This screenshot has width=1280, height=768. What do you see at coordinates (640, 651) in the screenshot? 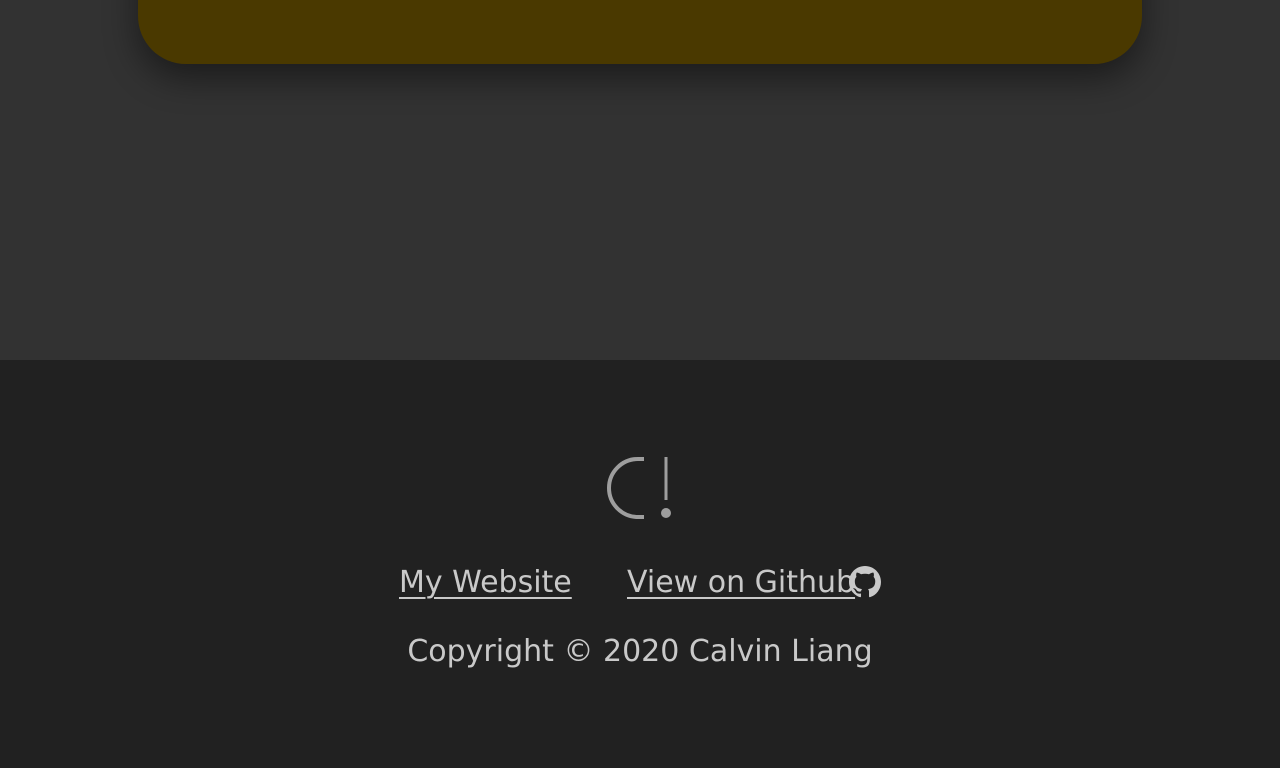
I see `copyright-text: Copyright © 2020 Calvin Liang` at bounding box center [640, 651].